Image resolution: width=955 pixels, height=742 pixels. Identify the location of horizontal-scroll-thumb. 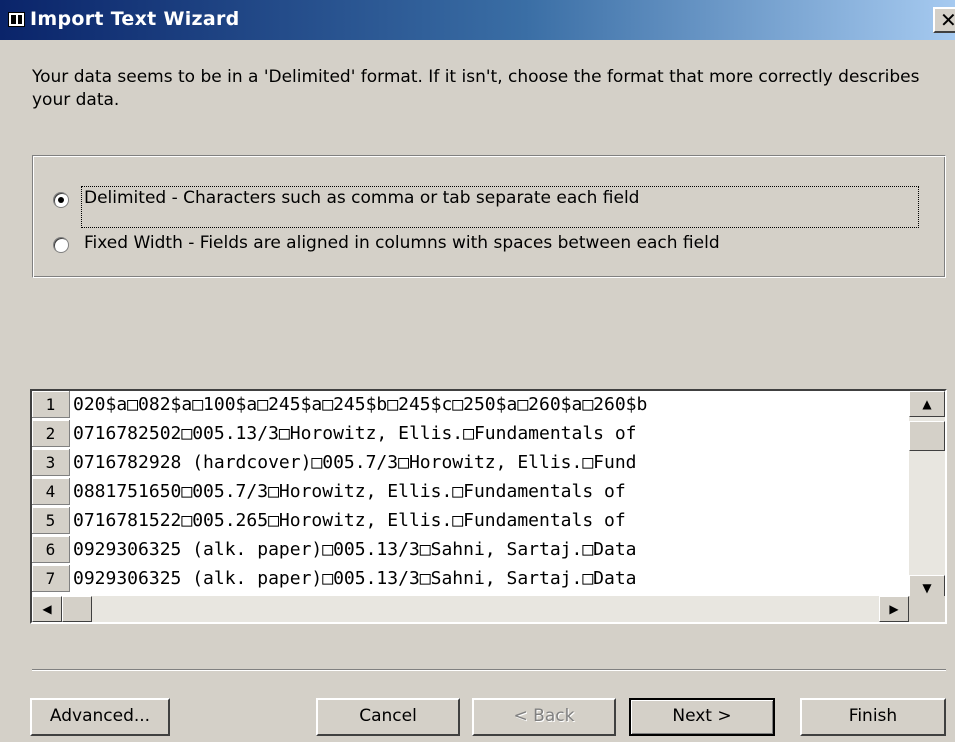
(77, 609).